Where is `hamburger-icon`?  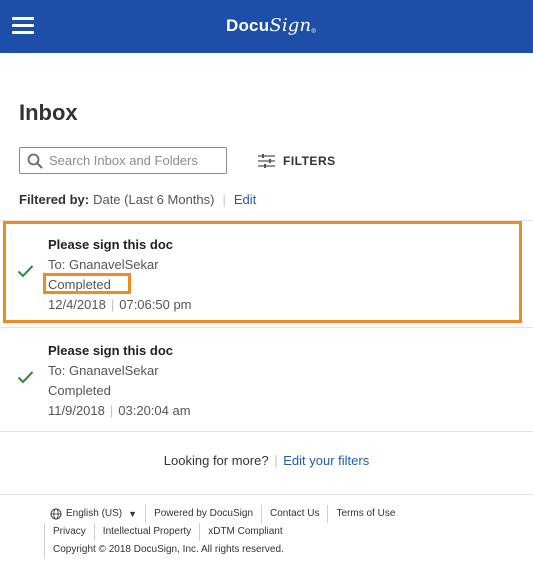 hamburger-icon is located at coordinates (23, 26).